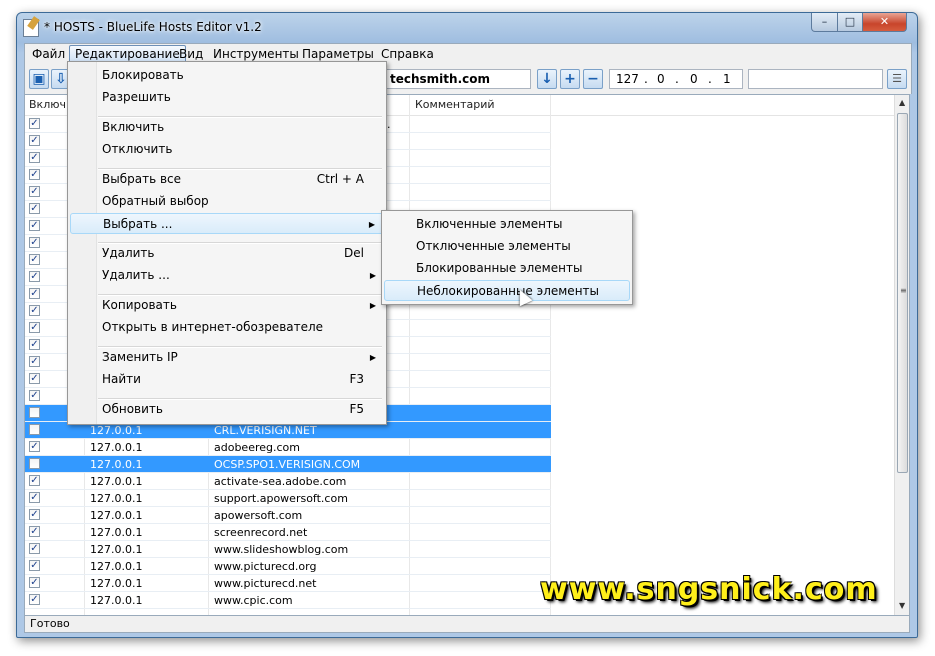 The width and height of the screenshot is (935, 656). What do you see at coordinates (407, 54) in the screenshot?
I see `menu-help: Справка` at bounding box center [407, 54].